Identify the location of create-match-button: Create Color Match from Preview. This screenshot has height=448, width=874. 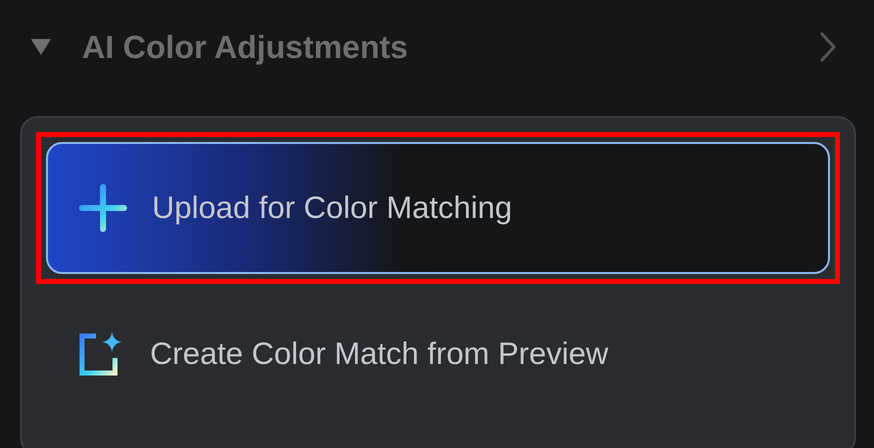
(438, 354).